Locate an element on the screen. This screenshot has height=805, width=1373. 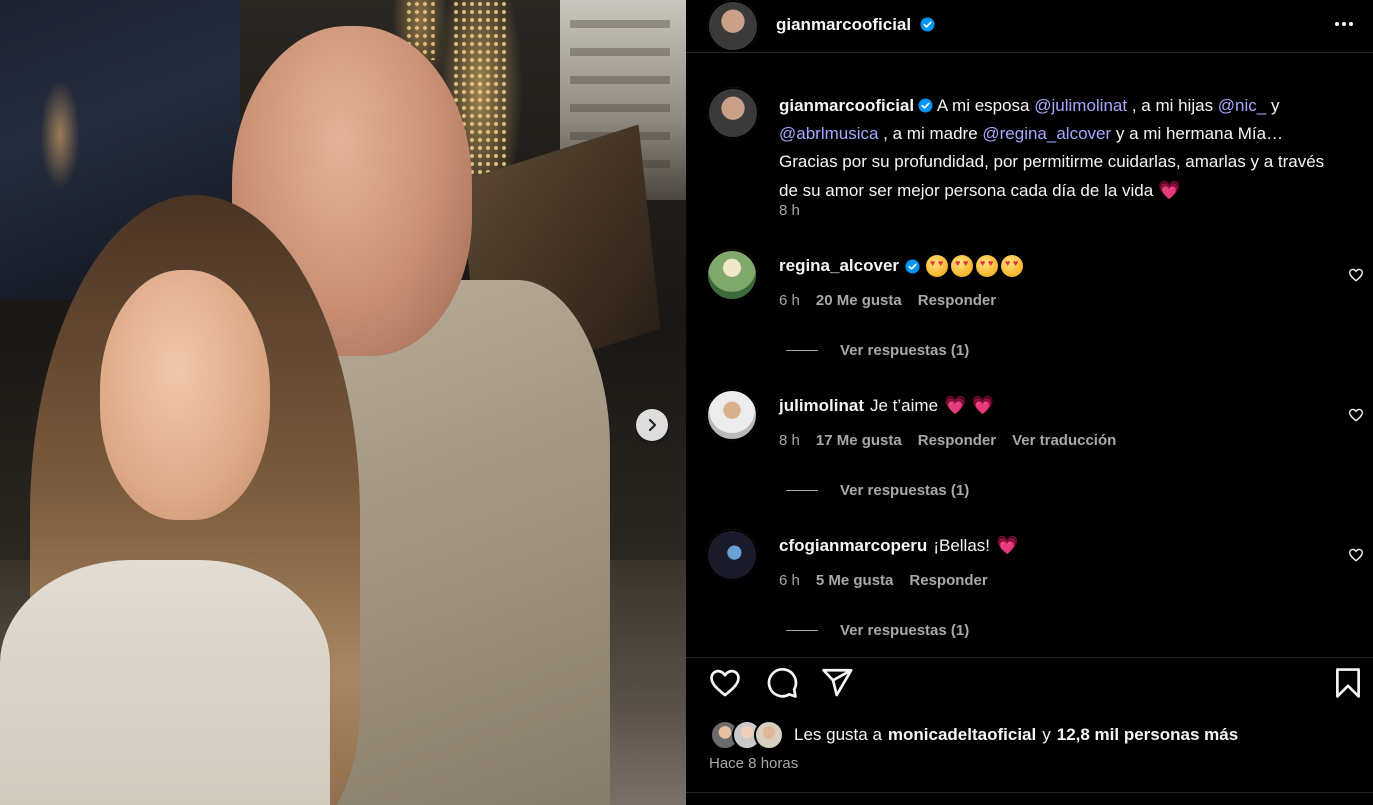
caption-fragment: , a mi hijas is located at coordinates (1172, 105).